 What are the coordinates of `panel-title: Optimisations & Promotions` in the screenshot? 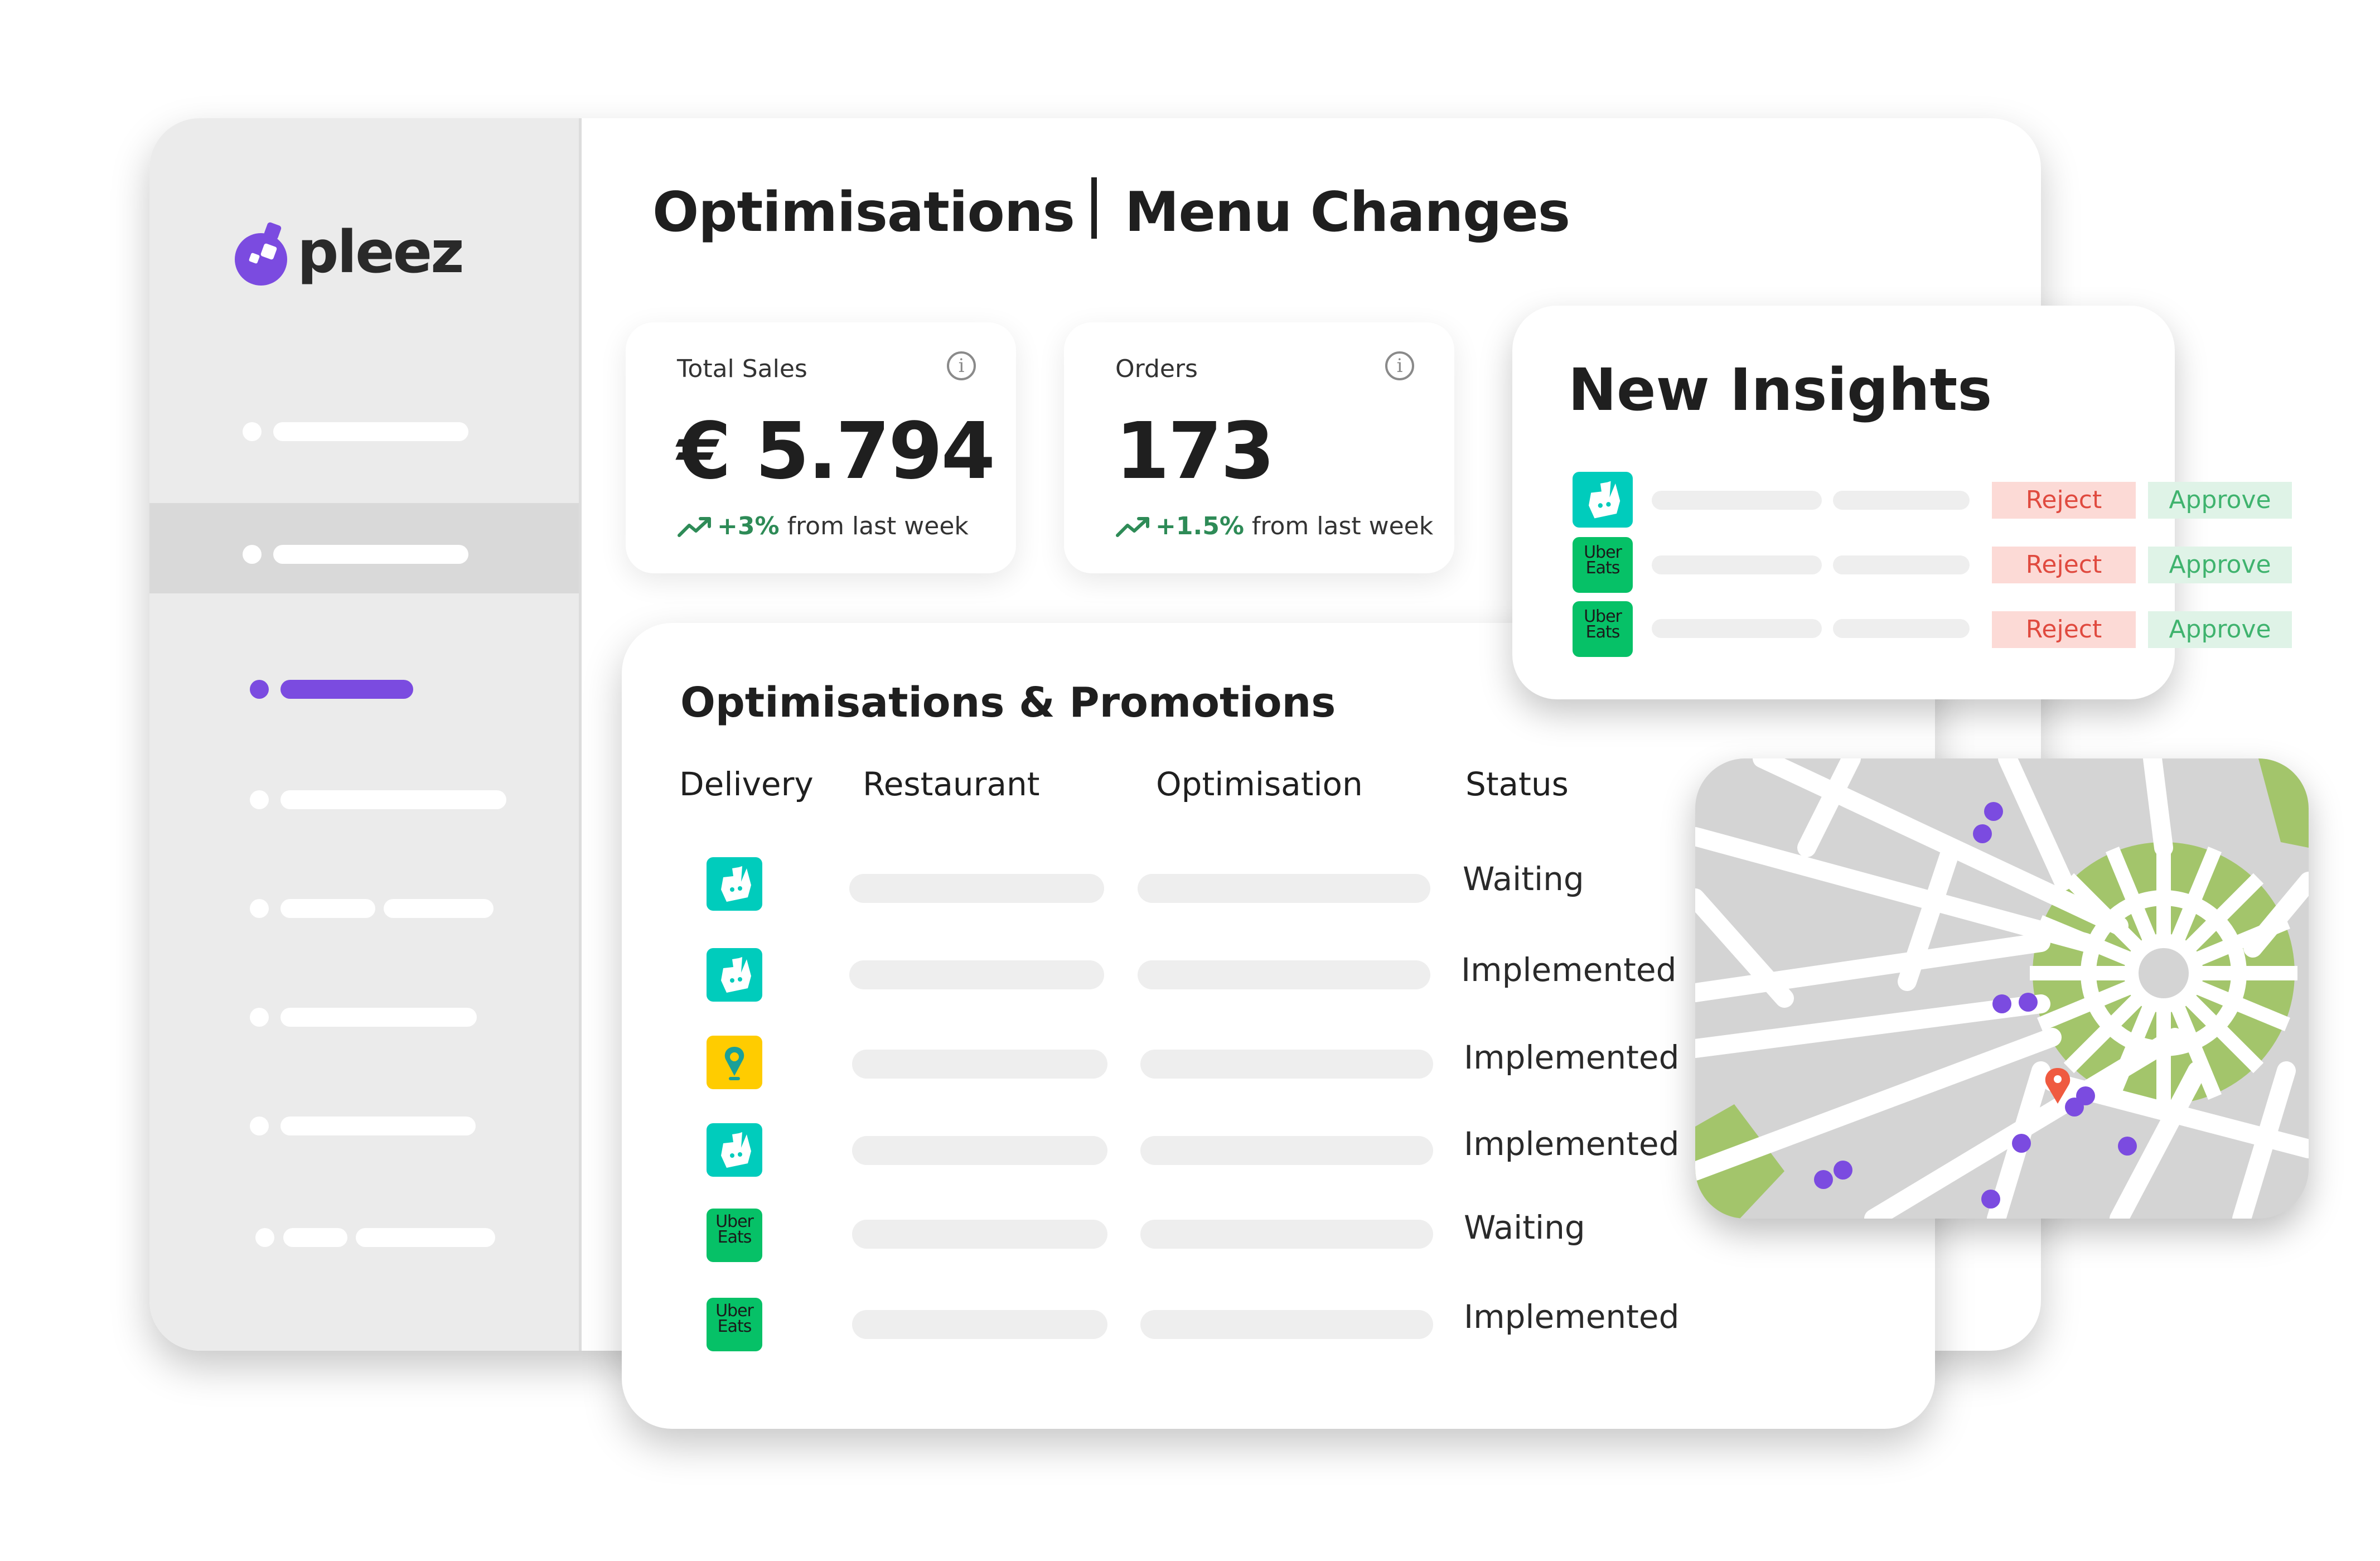 It's located at (1008, 703).